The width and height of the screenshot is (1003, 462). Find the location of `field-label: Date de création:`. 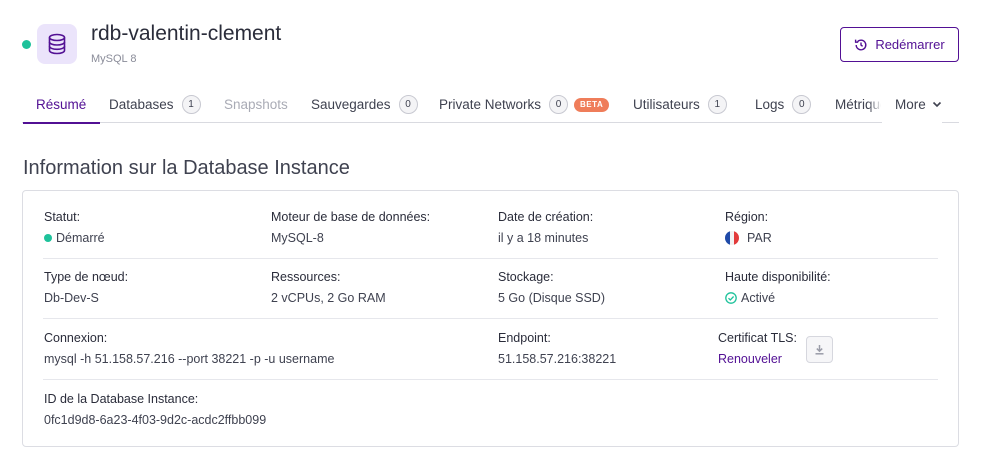

field-label: Date de création: is located at coordinates (546, 217).